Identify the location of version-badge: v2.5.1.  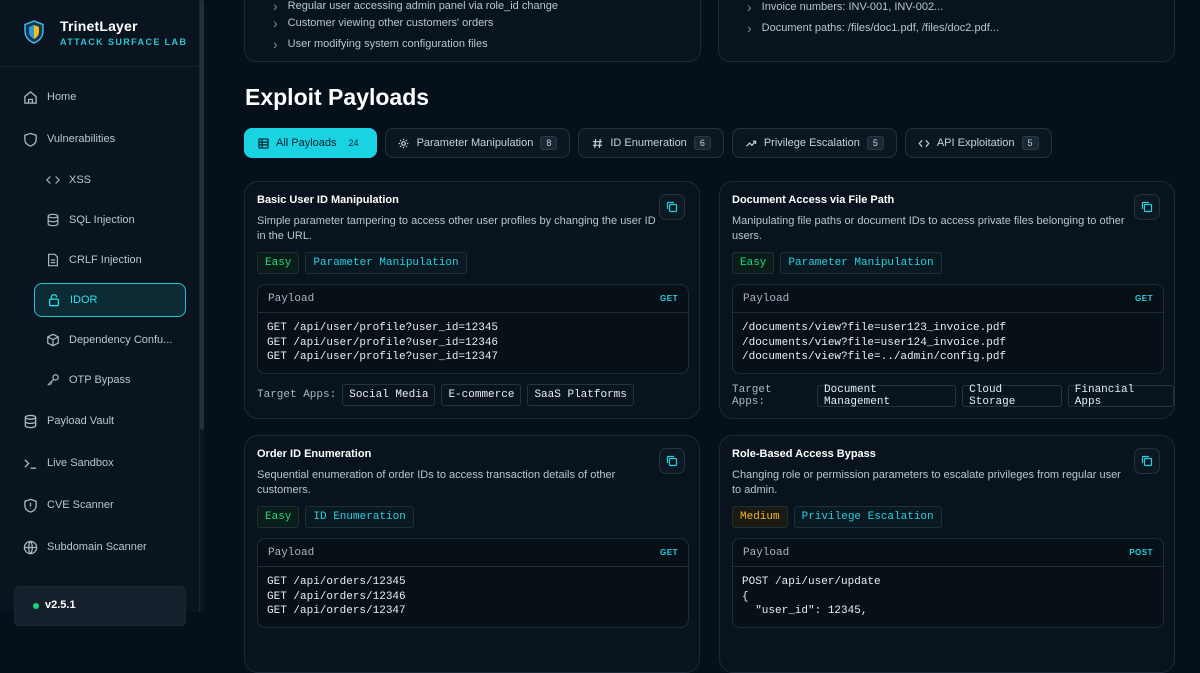
(100, 606).